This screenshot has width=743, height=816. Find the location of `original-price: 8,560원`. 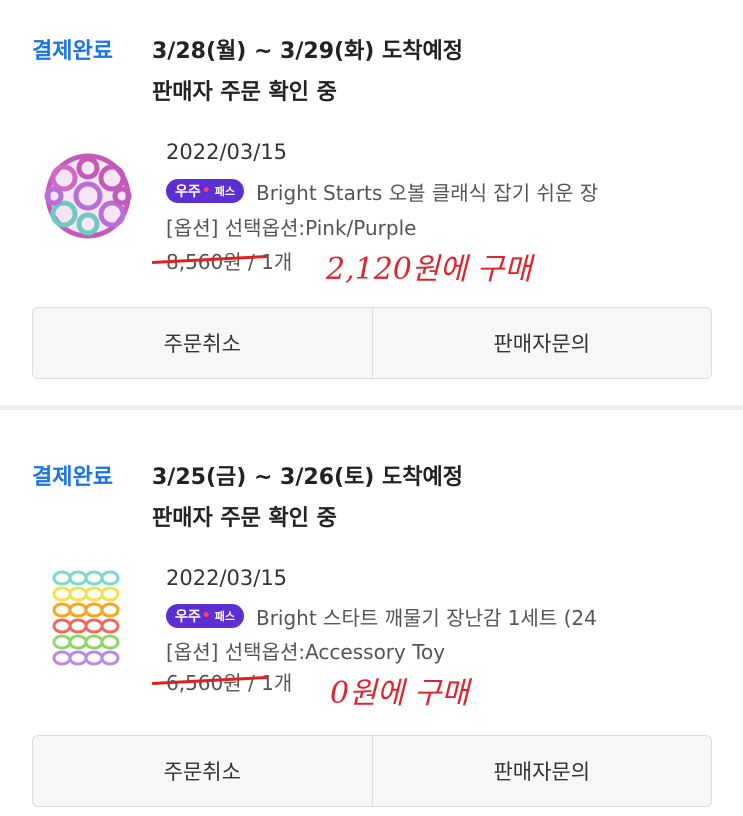

original-price: 8,560원 is located at coordinates (209, 260).